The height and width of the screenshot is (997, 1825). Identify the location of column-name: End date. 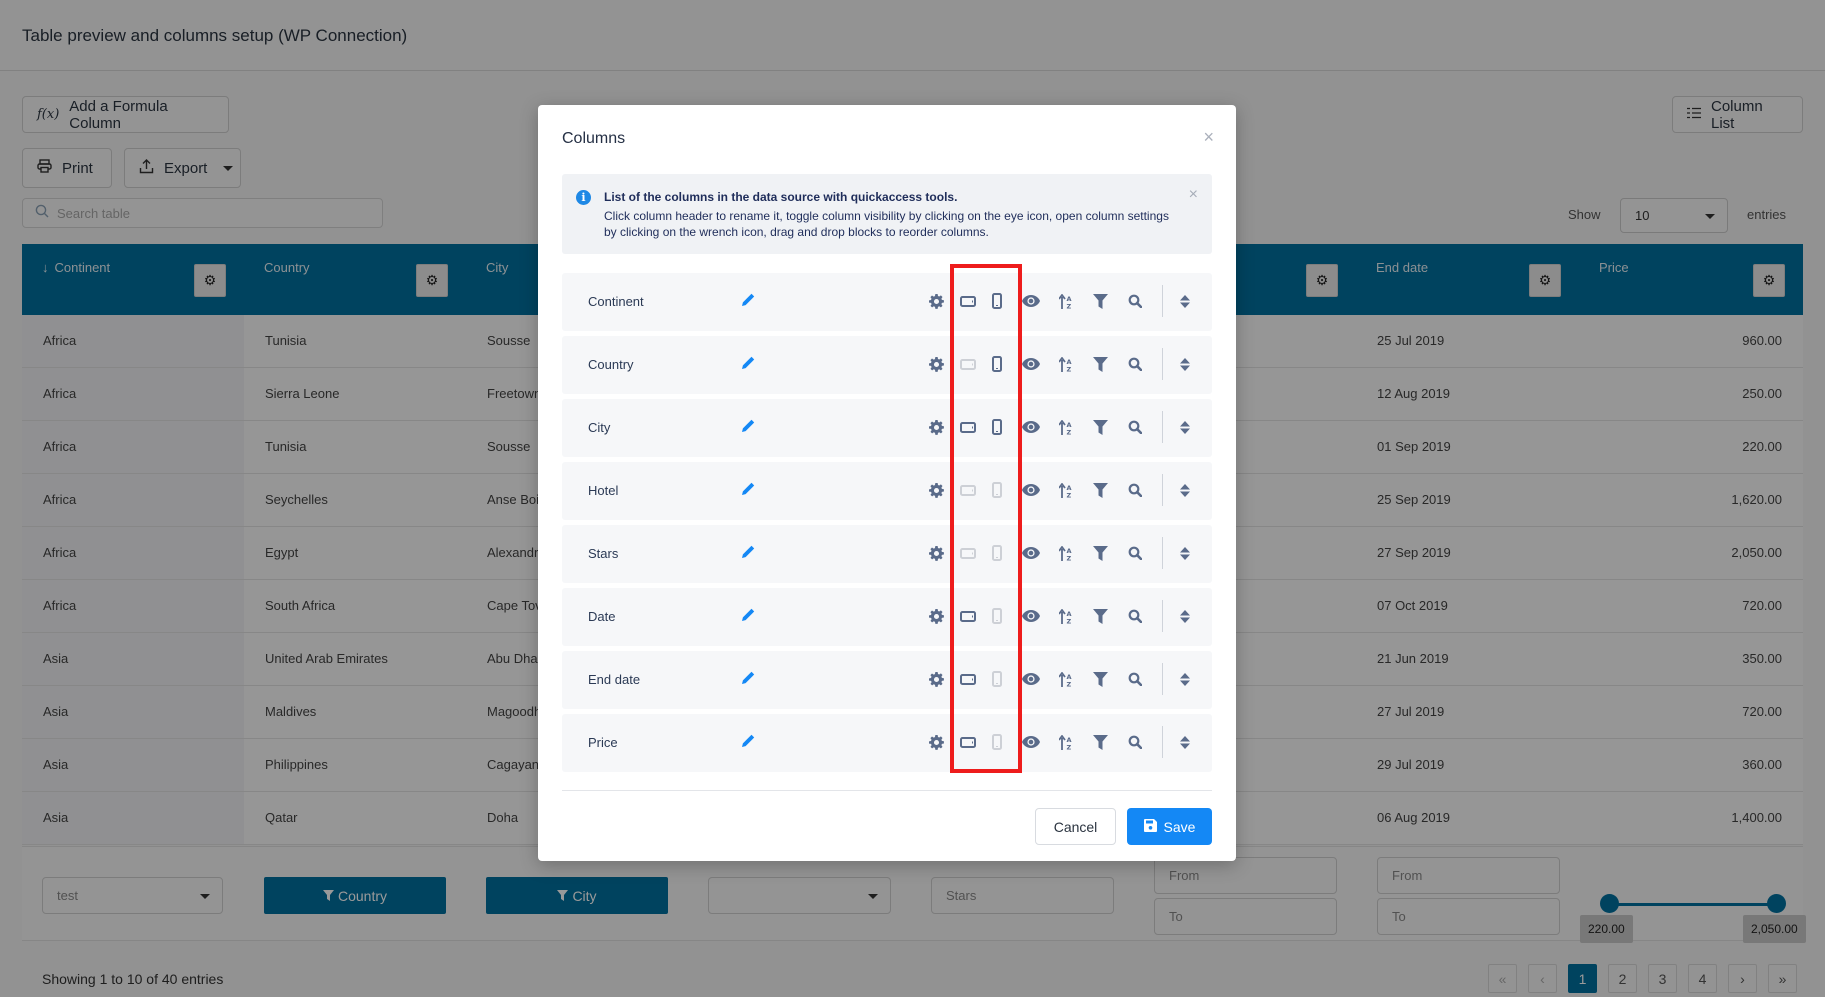
(614, 679).